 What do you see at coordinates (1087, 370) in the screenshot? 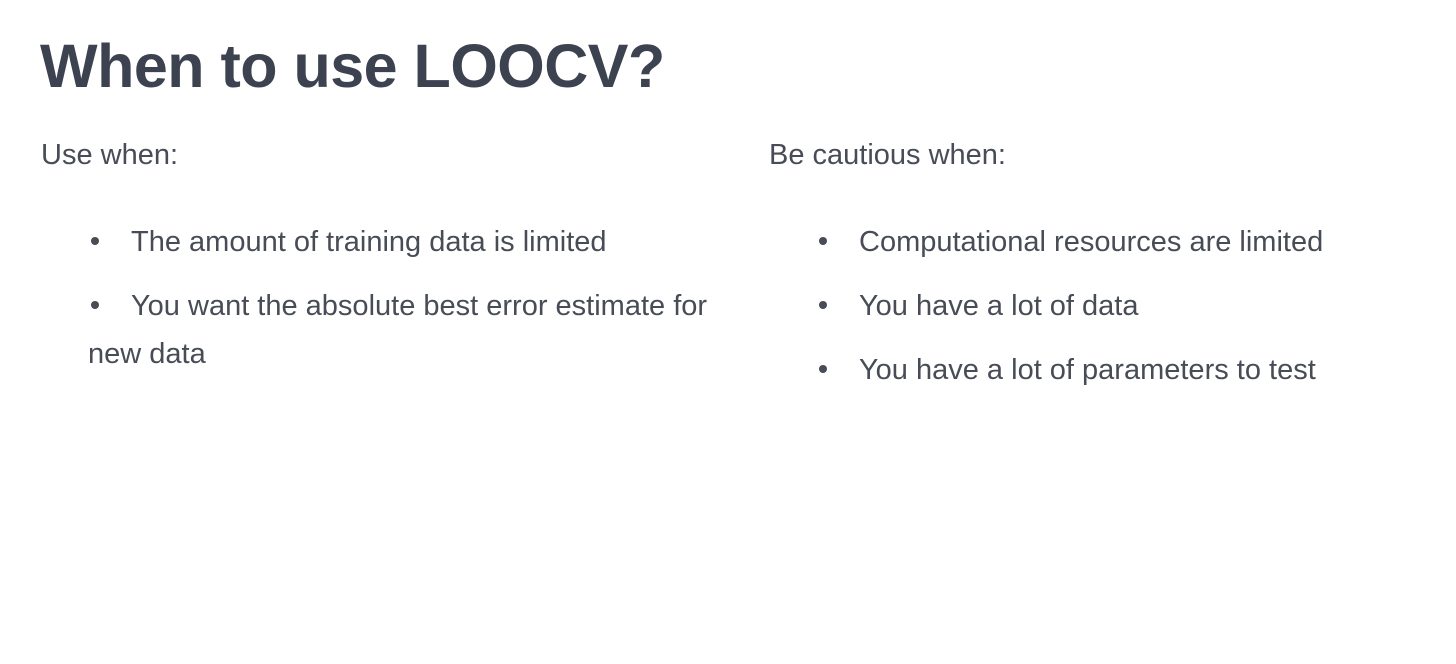
I see `list-item-text: You have a lot of parameters to test` at bounding box center [1087, 370].